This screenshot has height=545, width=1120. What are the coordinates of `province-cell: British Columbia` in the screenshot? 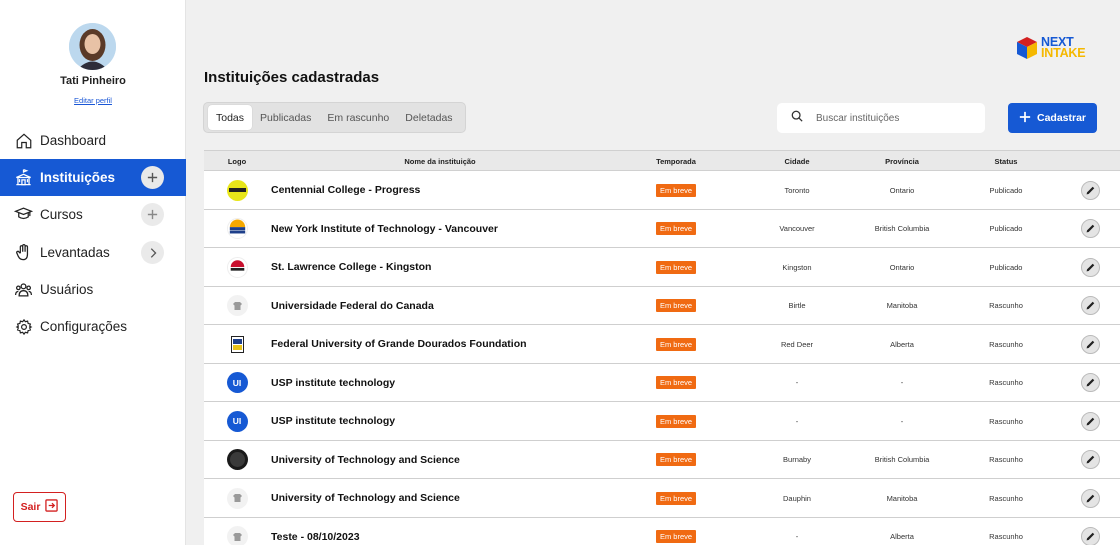 It's located at (902, 459).